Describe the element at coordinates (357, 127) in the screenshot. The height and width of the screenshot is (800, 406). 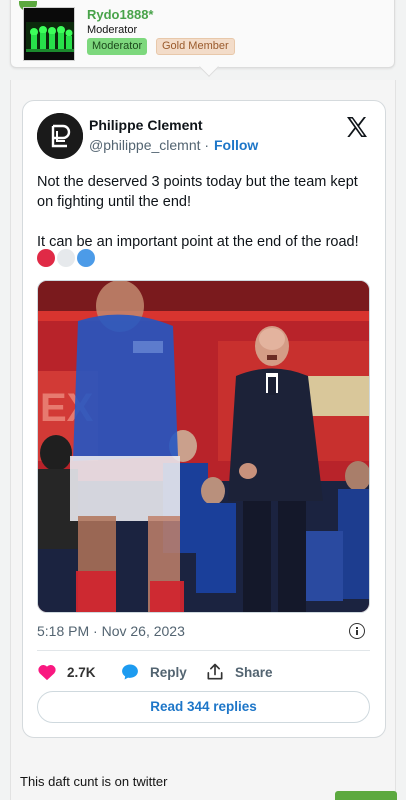
I see `x-logo-icon` at that location.